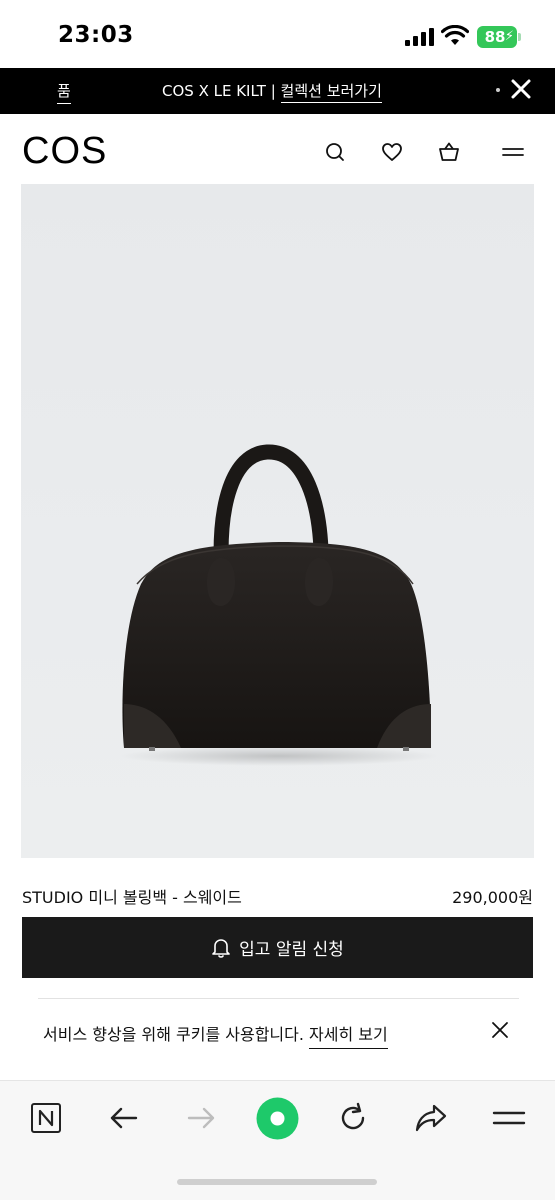  What do you see at coordinates (392, 152) in the screenshot?
I see `heart-icon` at bounding box center [392, 152].